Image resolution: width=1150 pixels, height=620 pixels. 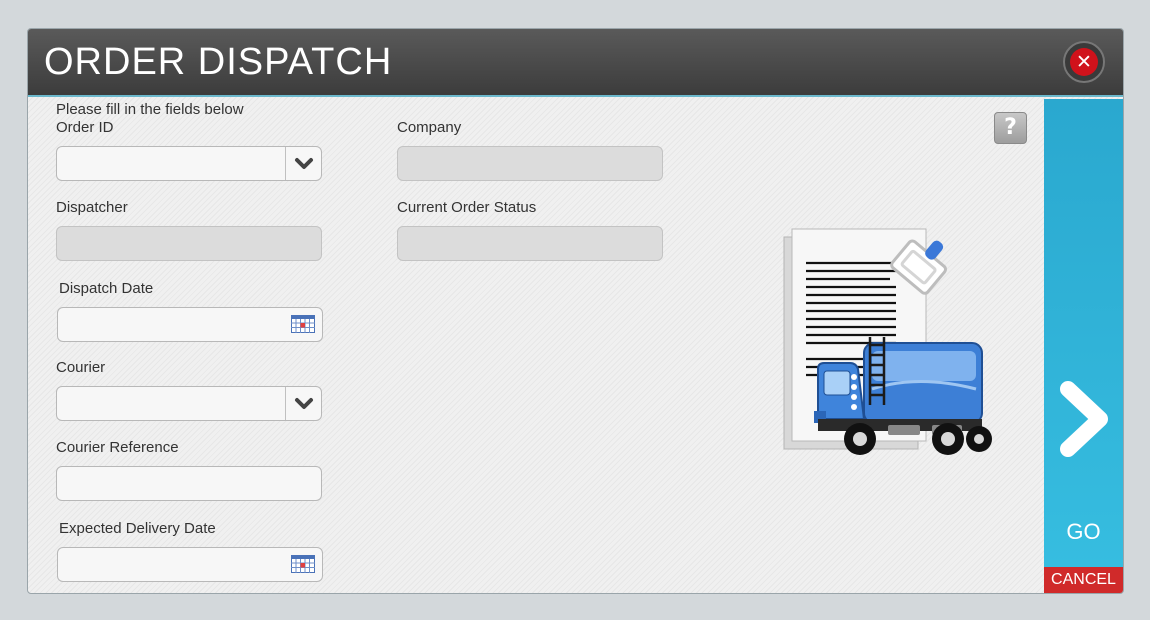 I want to click on form-instructions: Please fill in the fields below, so click(x=150, y=109).